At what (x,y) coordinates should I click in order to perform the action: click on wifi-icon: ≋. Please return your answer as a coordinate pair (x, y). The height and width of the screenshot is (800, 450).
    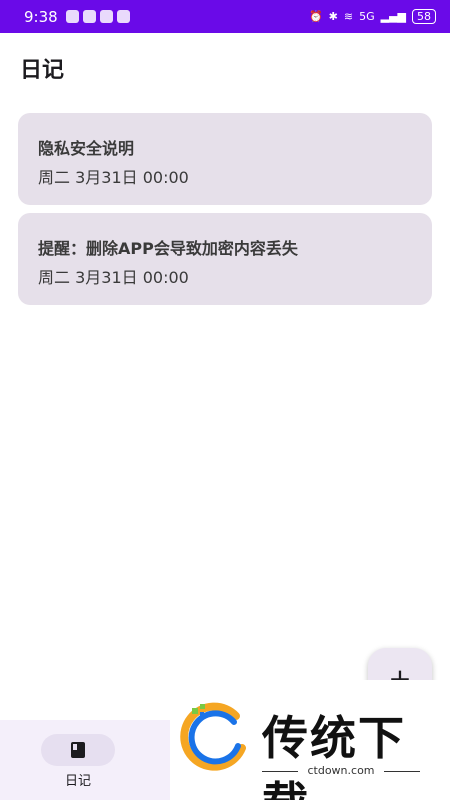
    Looking at the image, I should click on (348, 16).